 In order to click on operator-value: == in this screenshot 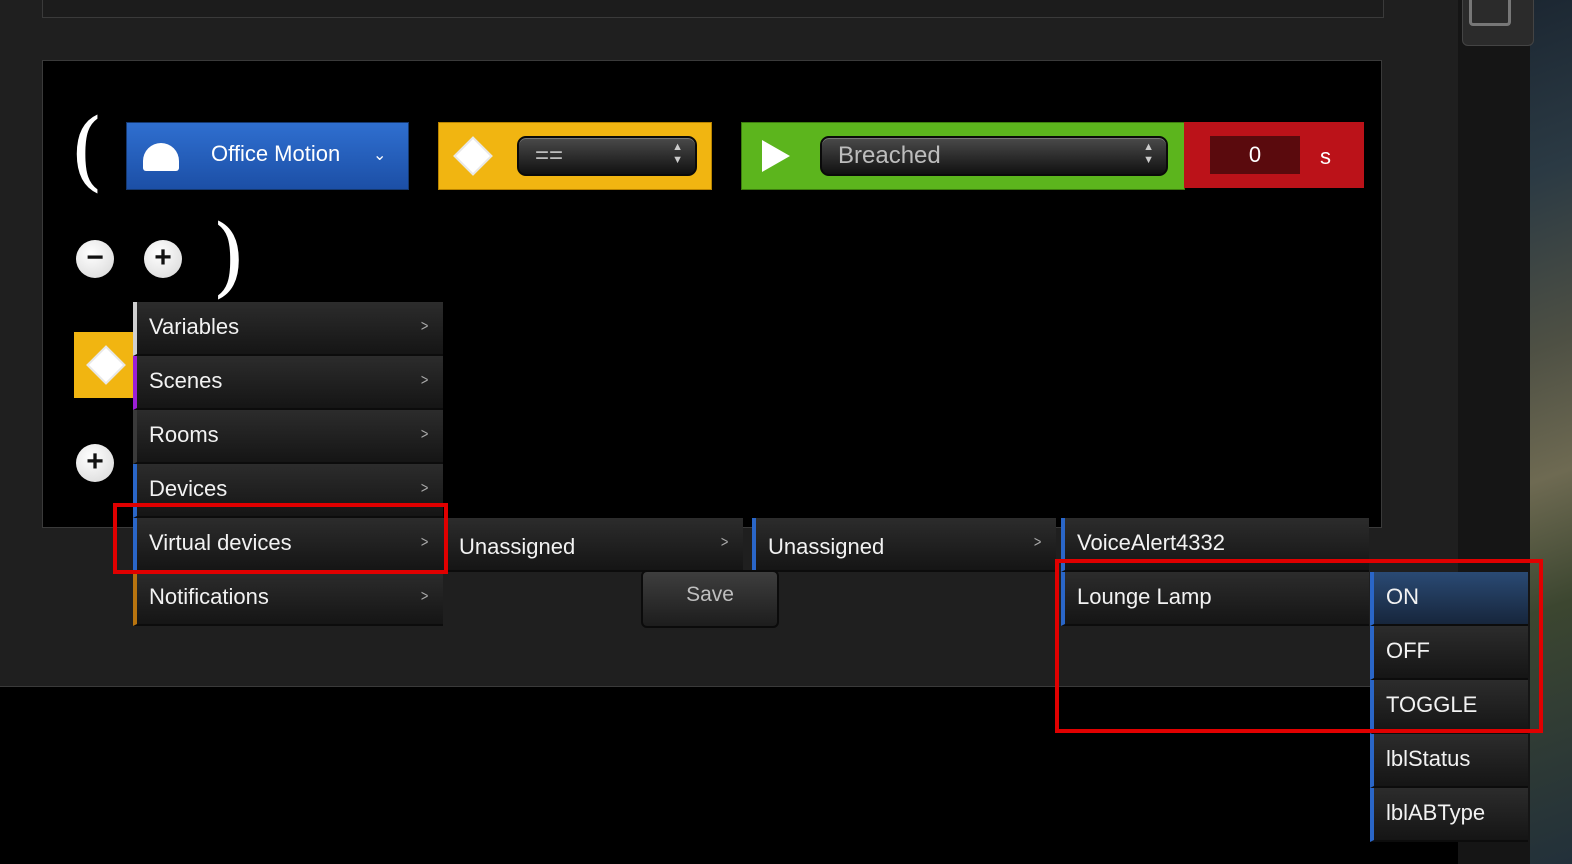, I will do `click(549, 155)`.